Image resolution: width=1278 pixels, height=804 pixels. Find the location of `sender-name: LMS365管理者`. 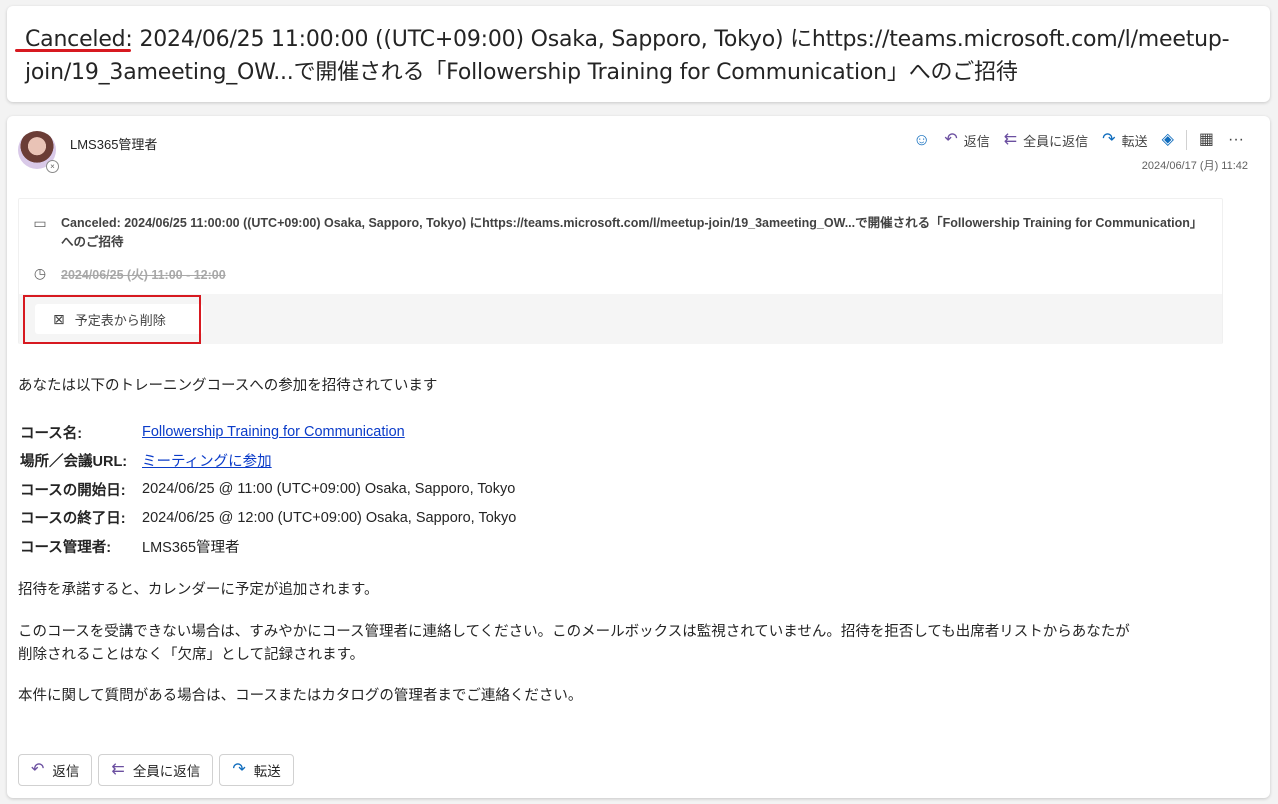

sender-name: LMS365管理者 is located at coordinates (113, 143).